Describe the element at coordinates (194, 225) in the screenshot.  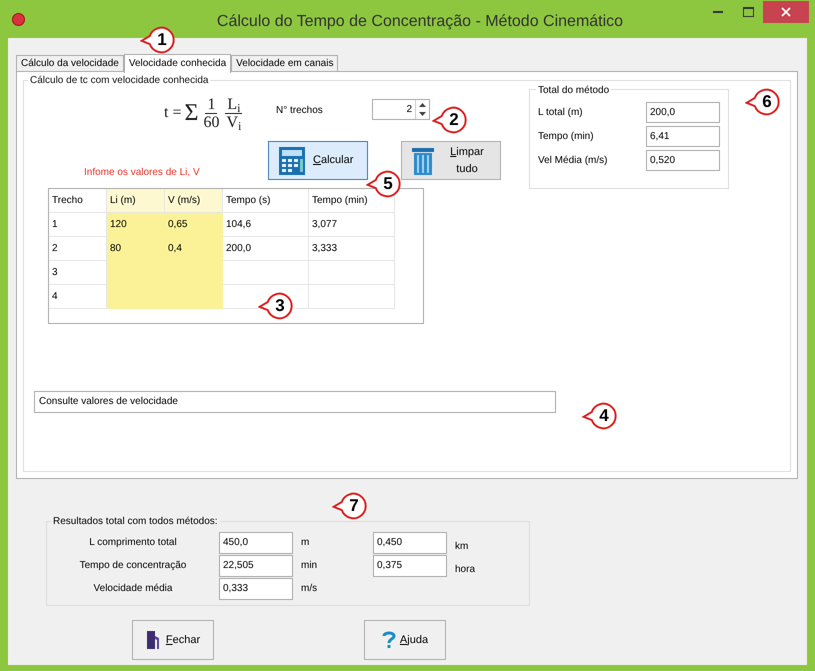
I see `table-cell: 0,65` at that location.